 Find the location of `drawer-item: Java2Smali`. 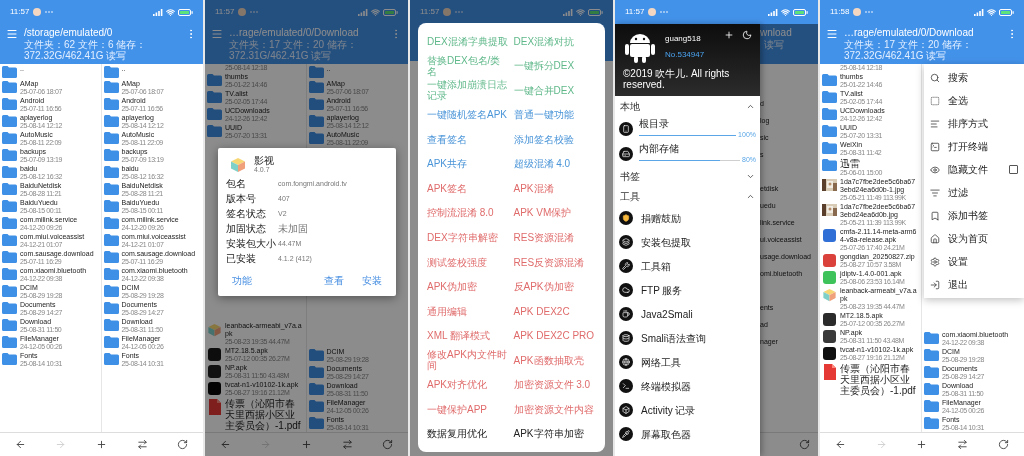

drawer-item: Java2Smali is located at coordinates (687, 314).